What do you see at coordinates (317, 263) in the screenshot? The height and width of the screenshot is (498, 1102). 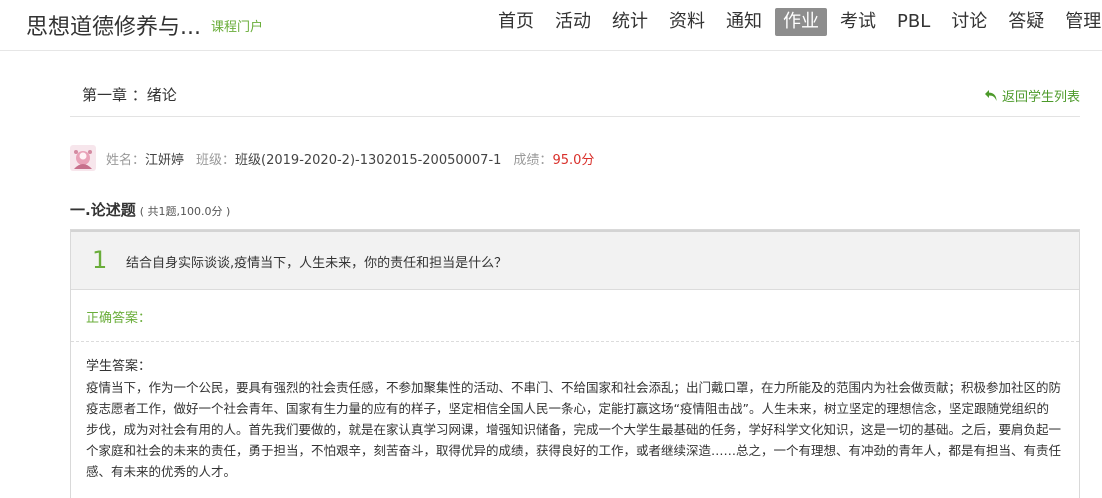 I see `question-text: 结合自身实际谈谈,疫情当下，人生未来，你的责任和担当是什么？` at bounding box center [317, 263].